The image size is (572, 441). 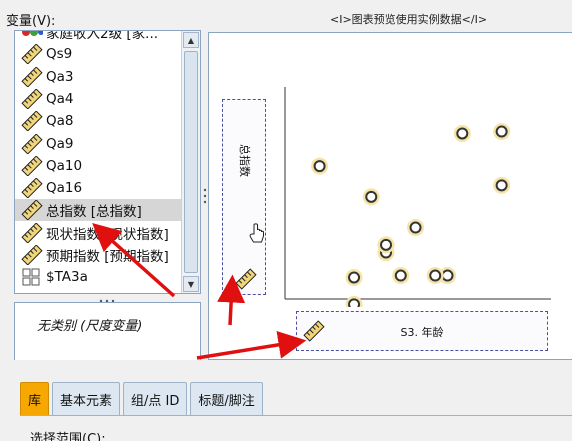 I want to click on variable-item: Qa10, so click(x=98, y=166).